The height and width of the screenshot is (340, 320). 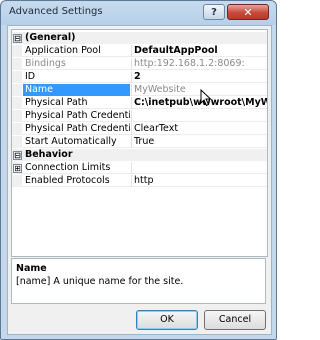 What do you see at coordinates (199, 77) in the screenshot?
I see `property-value: 2` at bounding box center [199, 77].